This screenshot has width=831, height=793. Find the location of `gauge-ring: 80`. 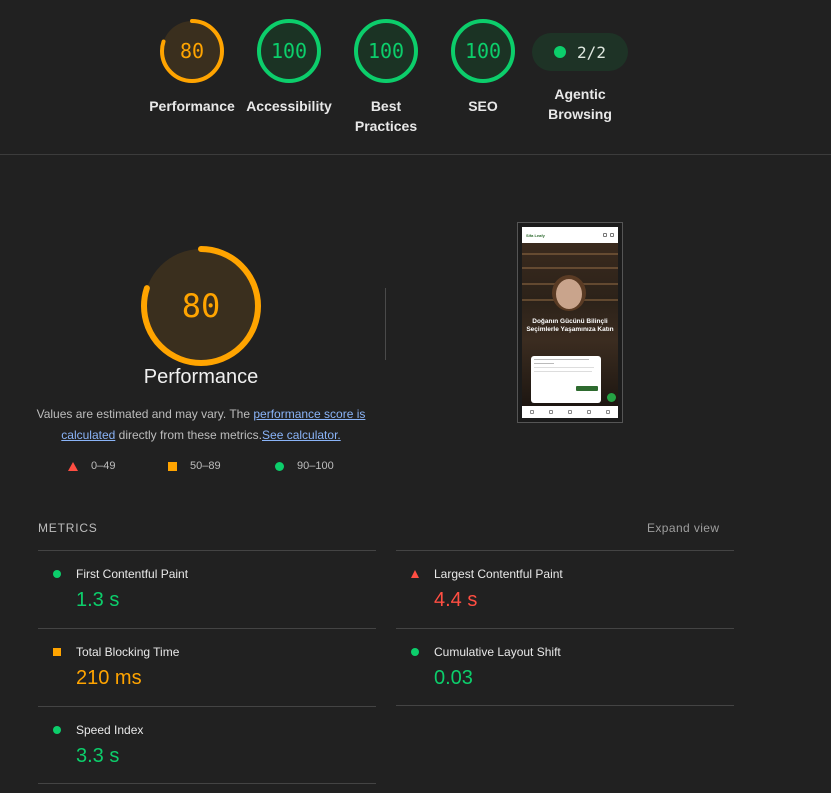

gauge-ring: 80 is located at coordinates (192, 51).